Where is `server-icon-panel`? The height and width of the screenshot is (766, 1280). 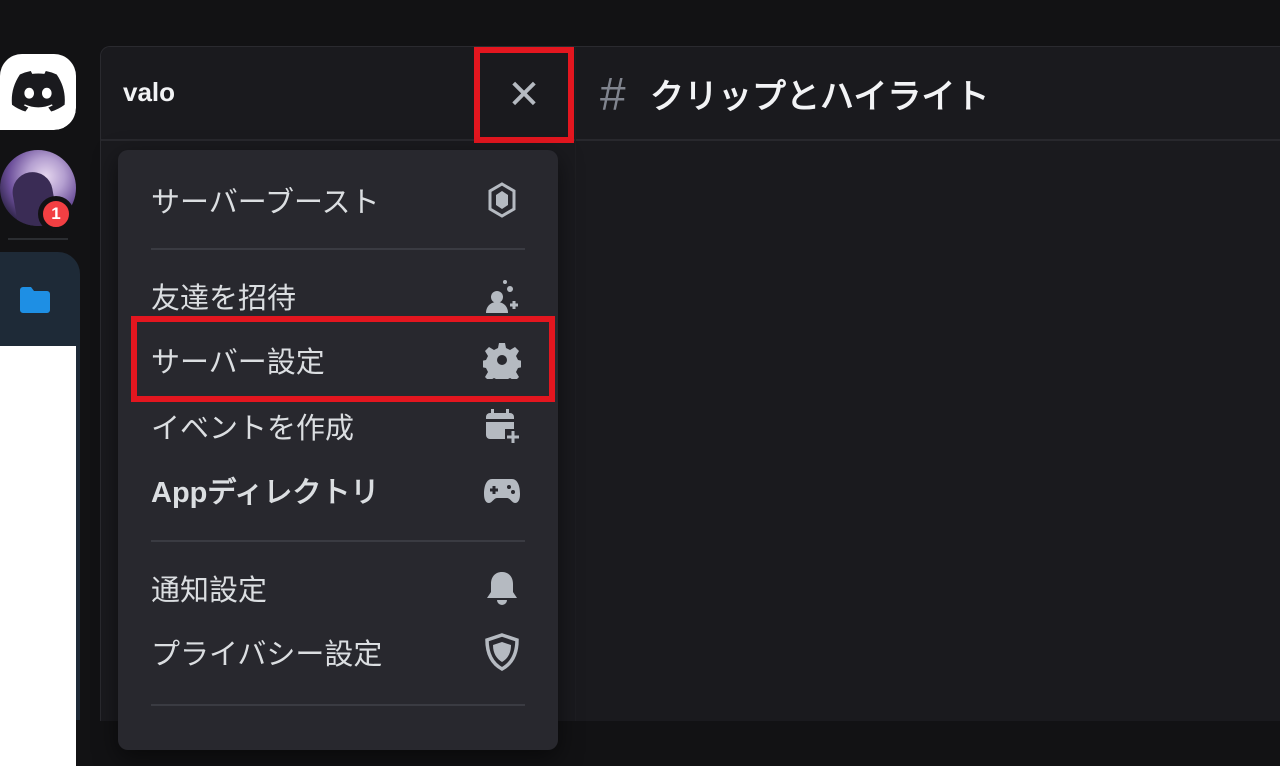
server-icon-panel is located at coordinates (38, 556).